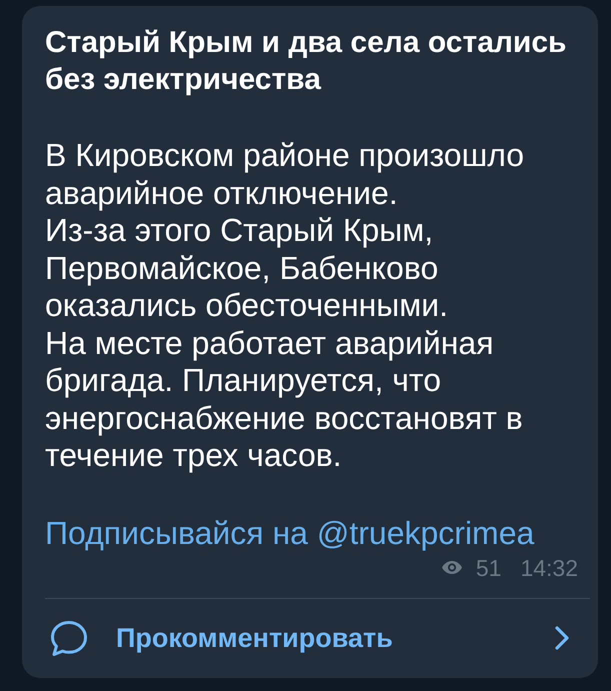 This screenshot has width=611, height=691. I want to click on message-title: Старый Крым и два села остались без электричества, so click(306, 61).